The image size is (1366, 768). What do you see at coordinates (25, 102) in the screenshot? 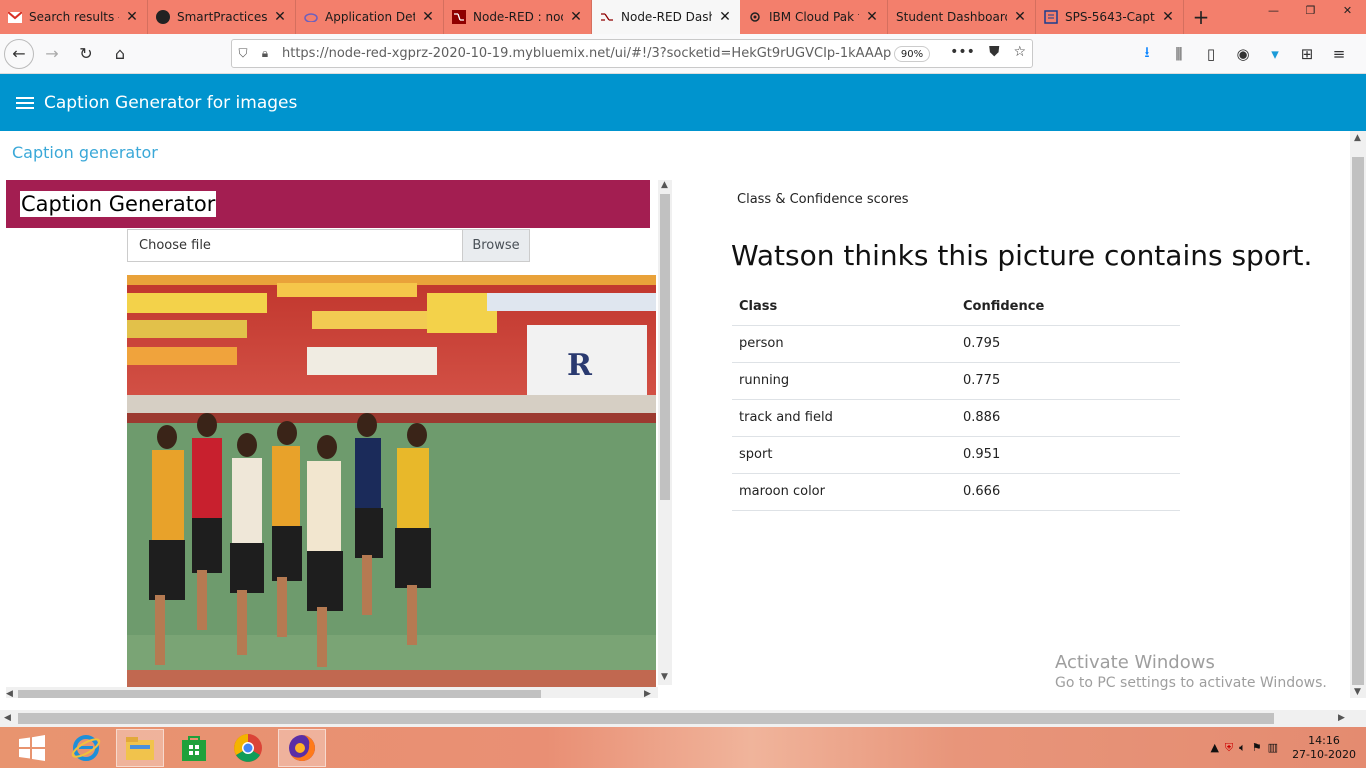
I see `hamburger-menu-icon` at bounding box center [25, 102].